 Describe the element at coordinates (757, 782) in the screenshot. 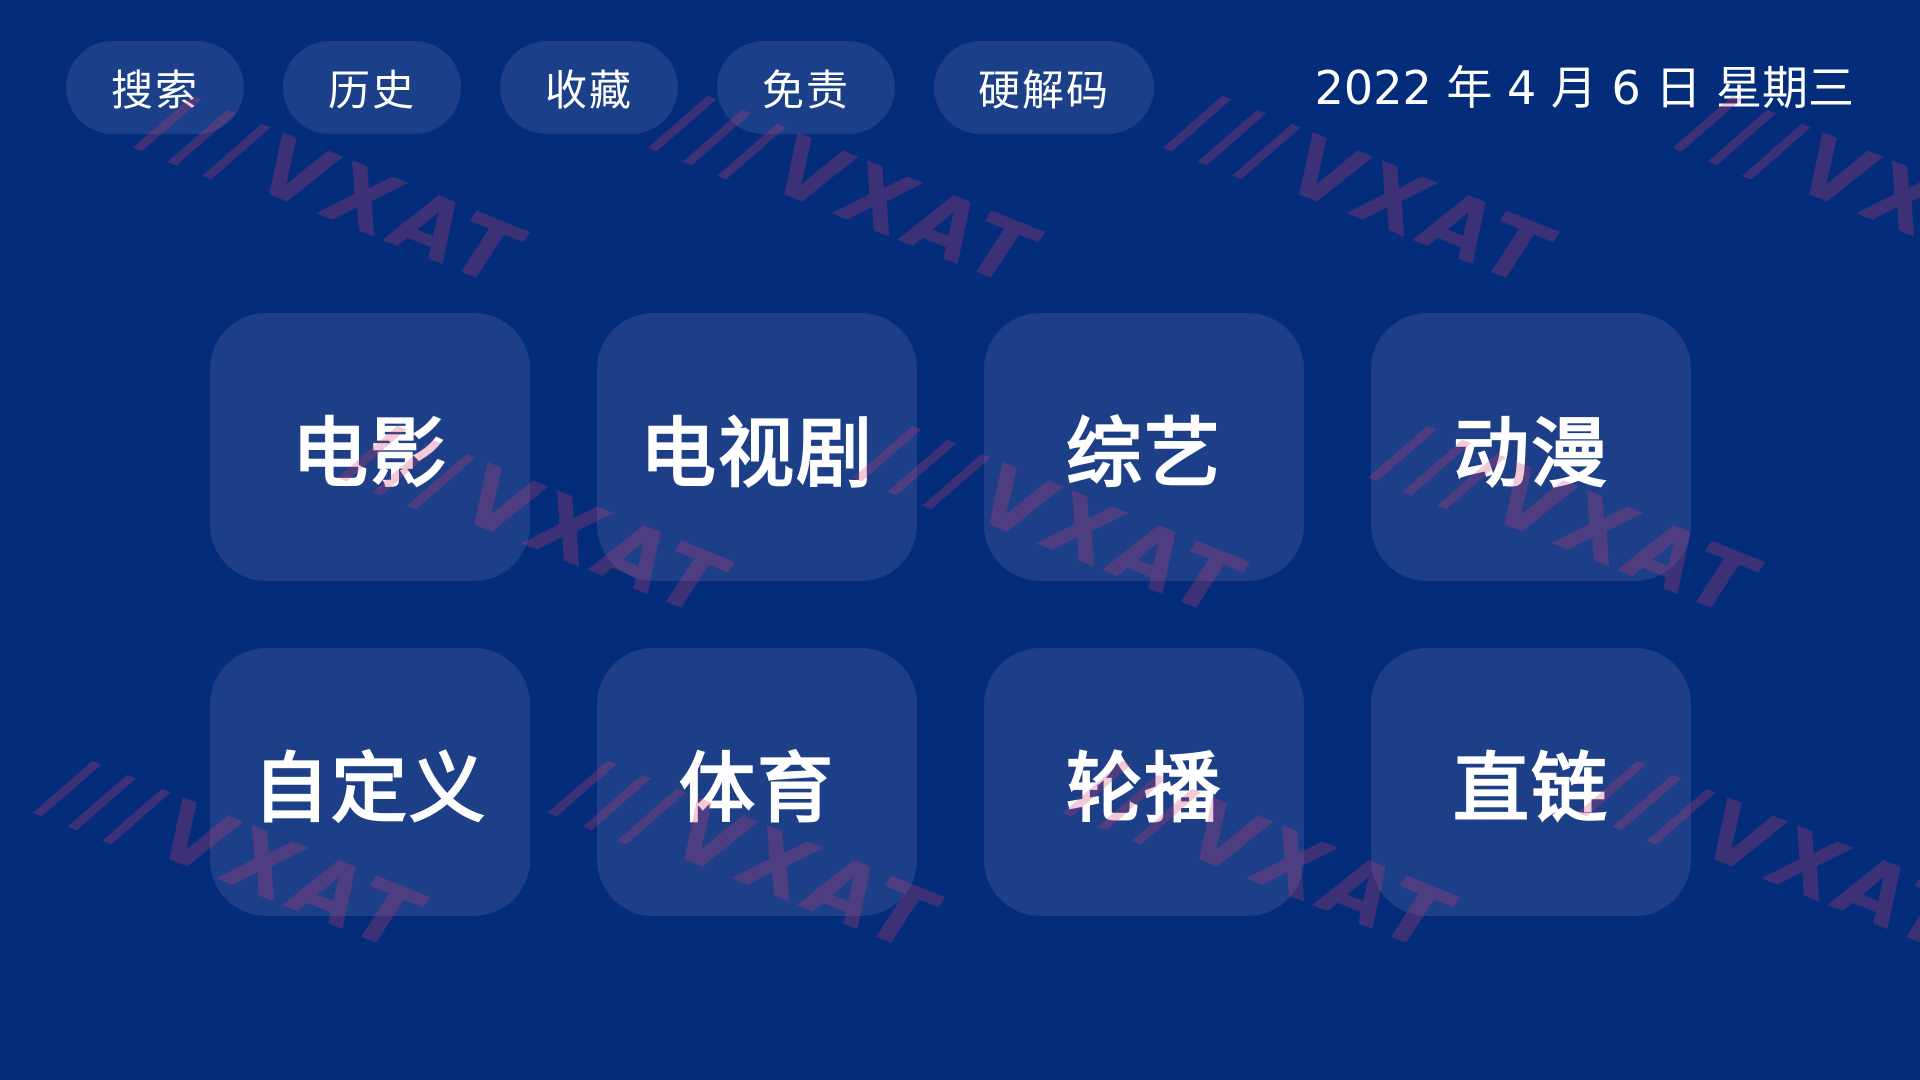

I see `category-tile-sports: 体育` at that location.